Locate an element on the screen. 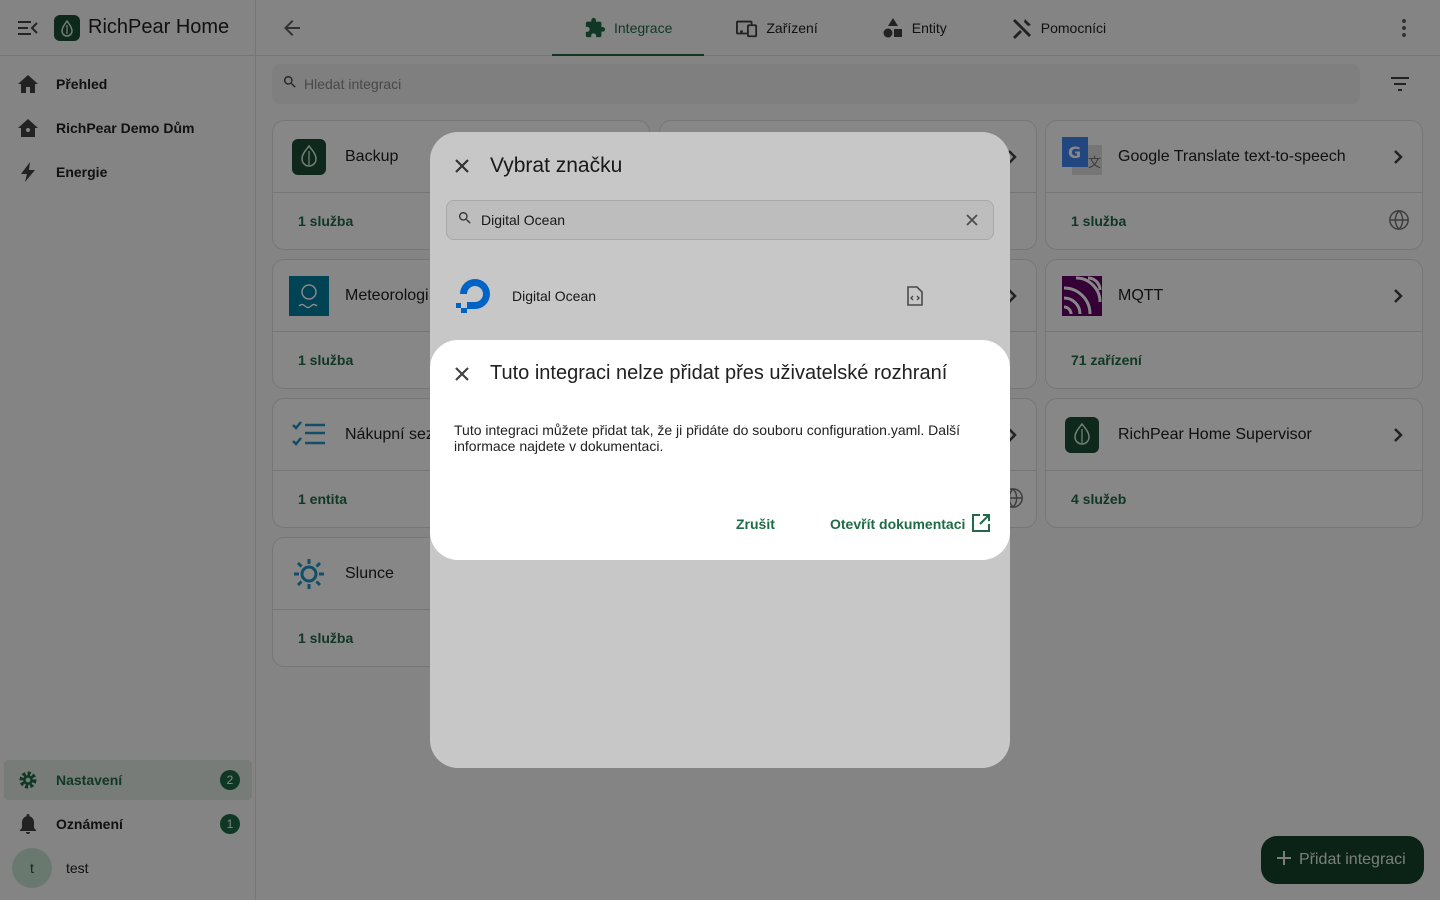  open-documentation-button: Otevřít dokumentaci is located at coordinates (910, 524).